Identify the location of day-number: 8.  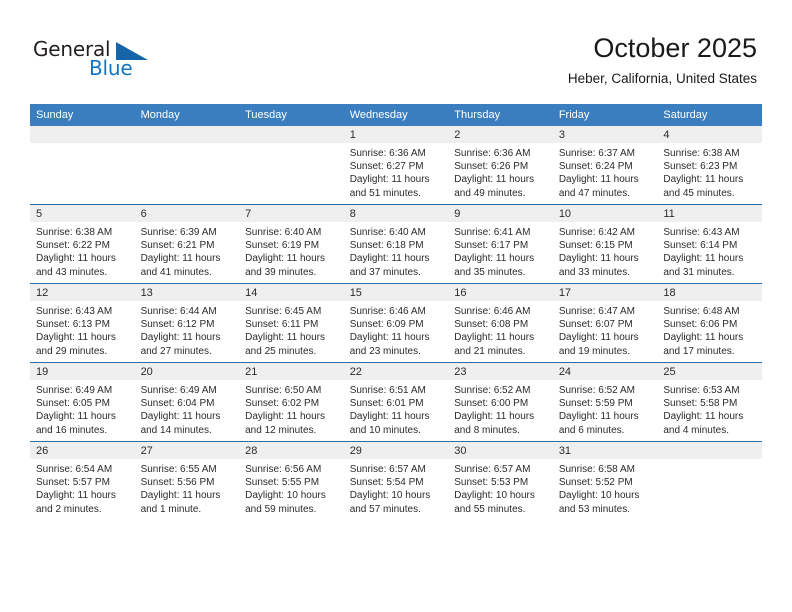
(396, 213).